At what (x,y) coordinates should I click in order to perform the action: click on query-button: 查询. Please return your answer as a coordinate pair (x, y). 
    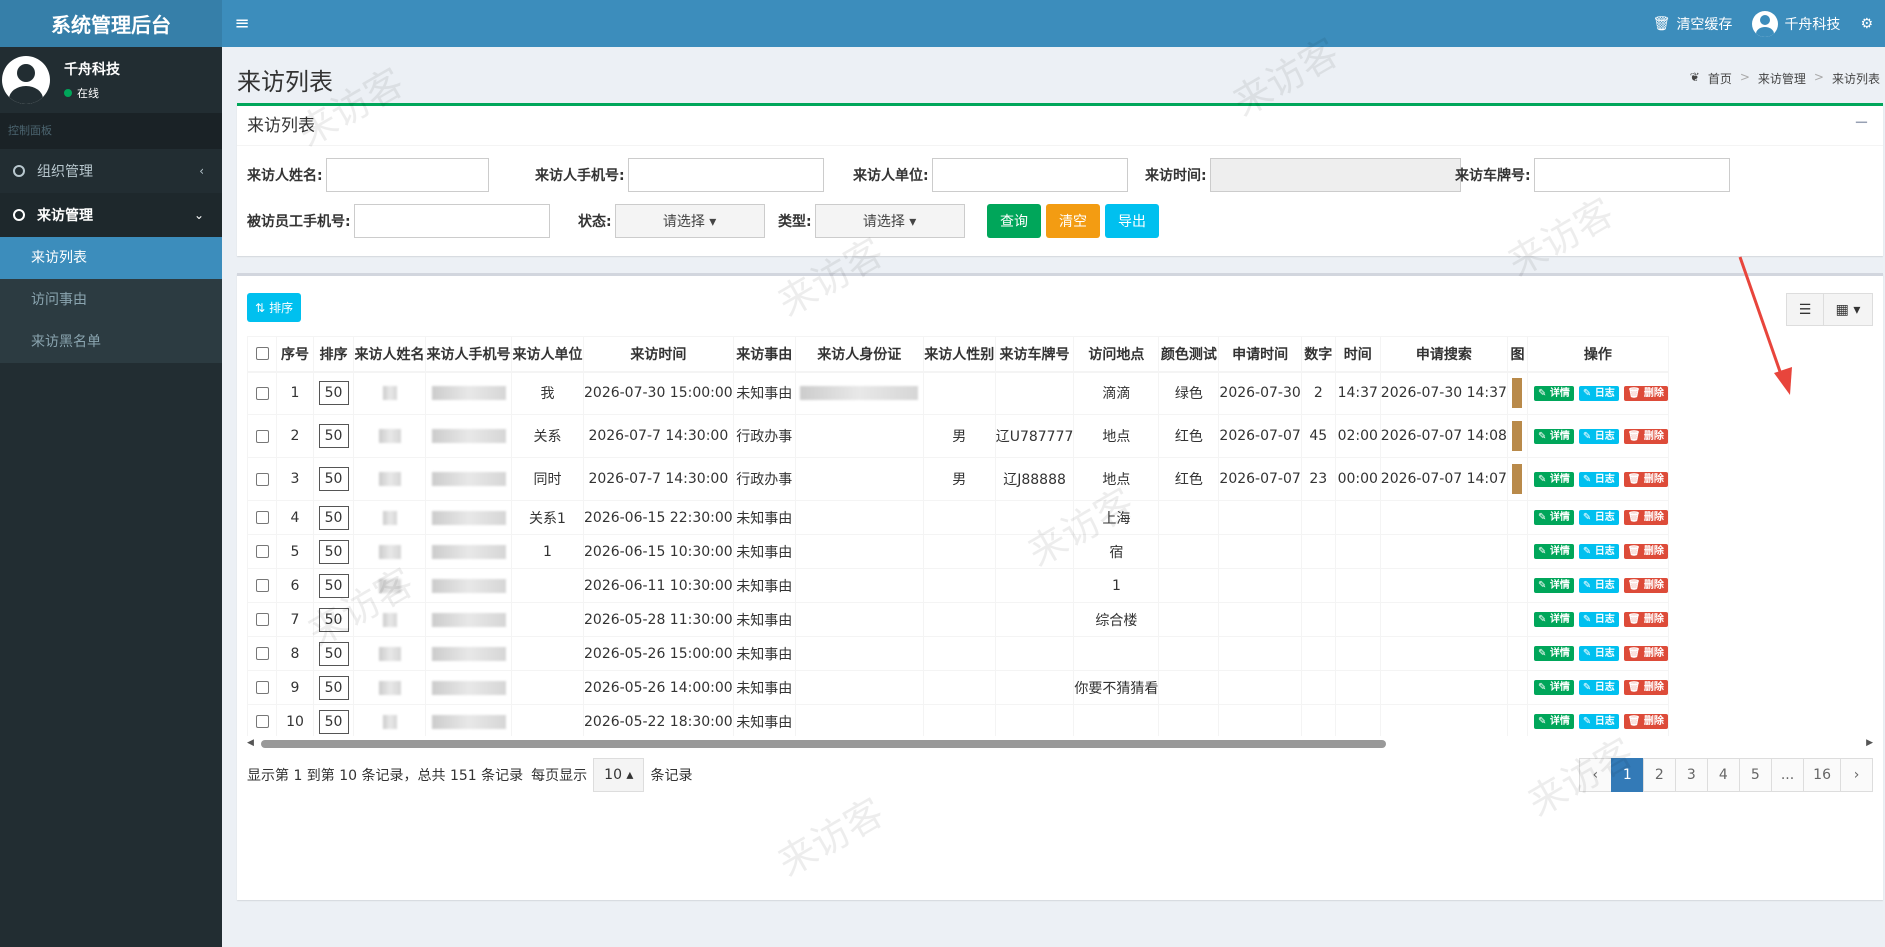
    Looking at the image, I should click on (1014, 221).